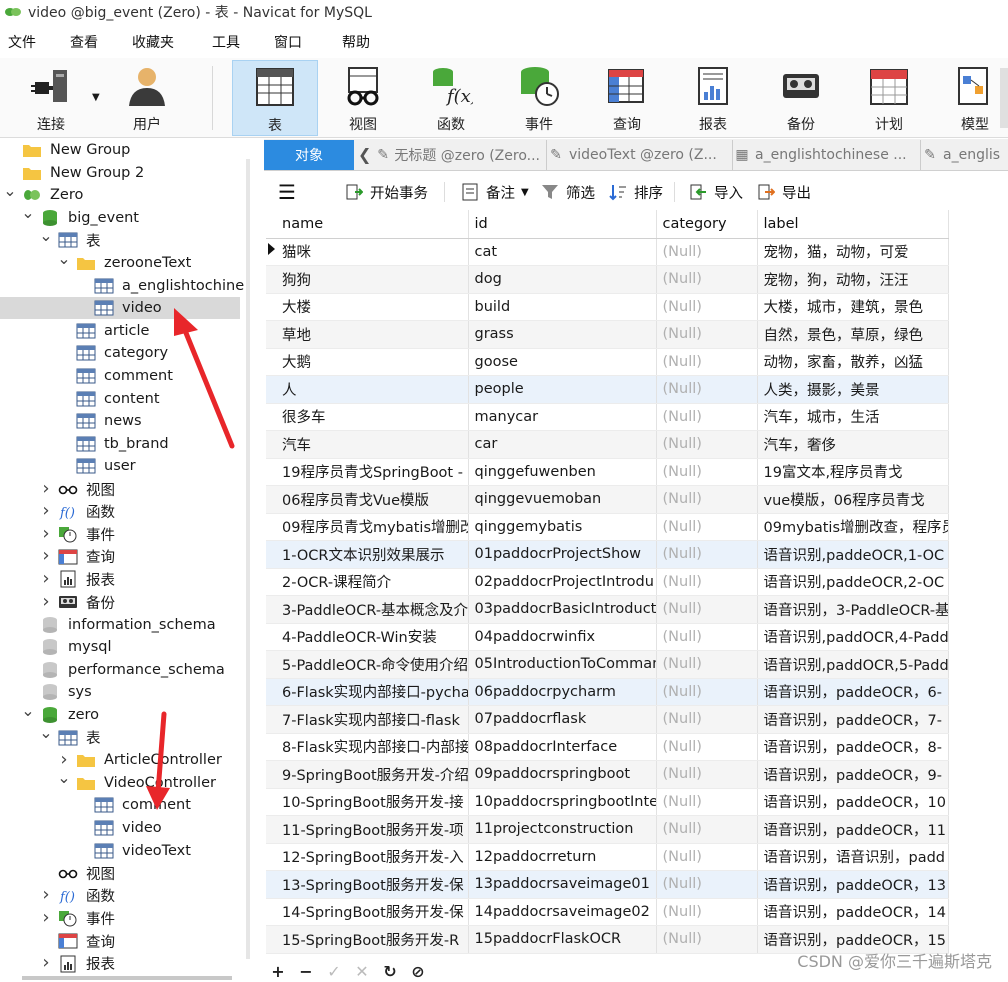 This screenshot has height=982, width=1008. What do you see at coordinates (562, 472) in the screenshot?
I see `cell-id: qinggefuwenben` at bounding box center [562, 472].